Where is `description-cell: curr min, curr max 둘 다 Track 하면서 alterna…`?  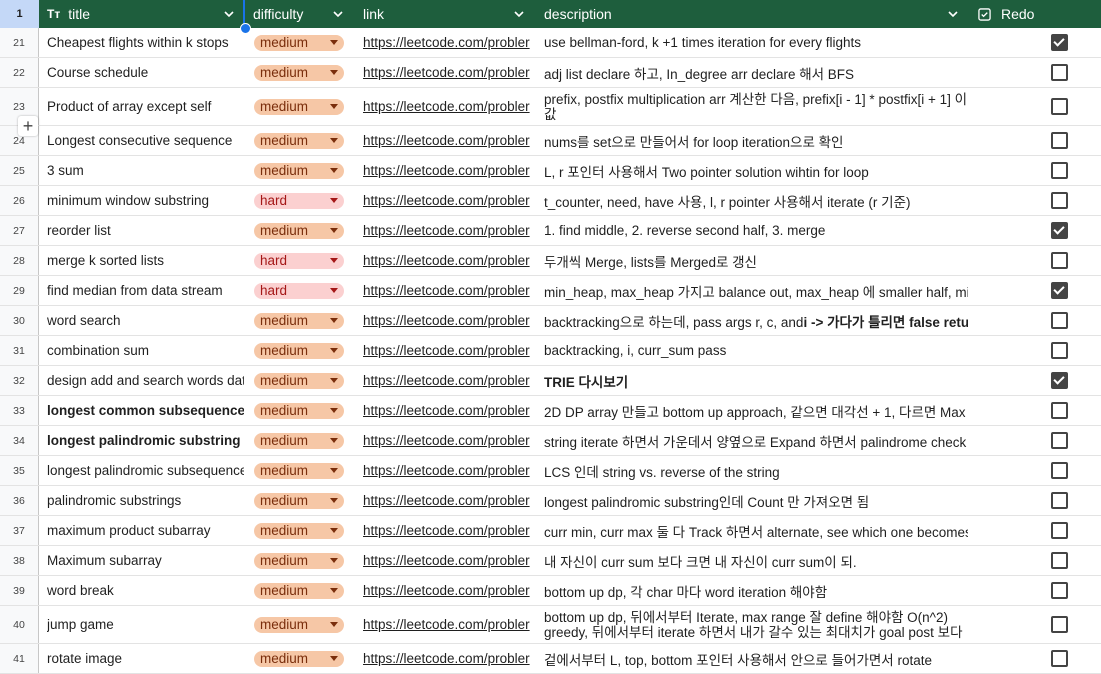 description-cell: curr min, curr max 둘 다 Track 하면서 alterna… is located at coordinates (756, 530).